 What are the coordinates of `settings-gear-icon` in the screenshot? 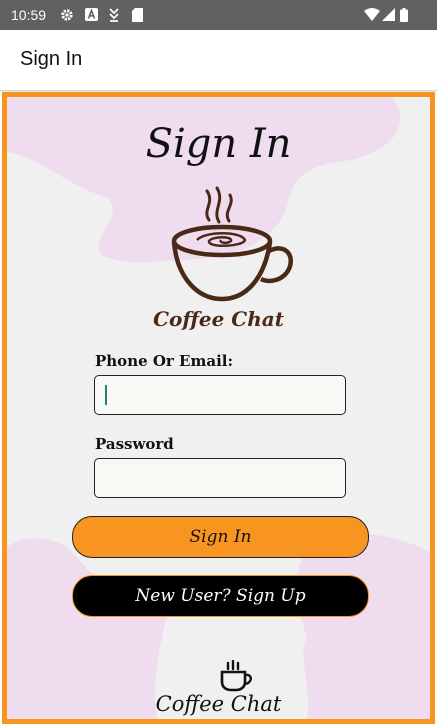 It's located at (67, 15).